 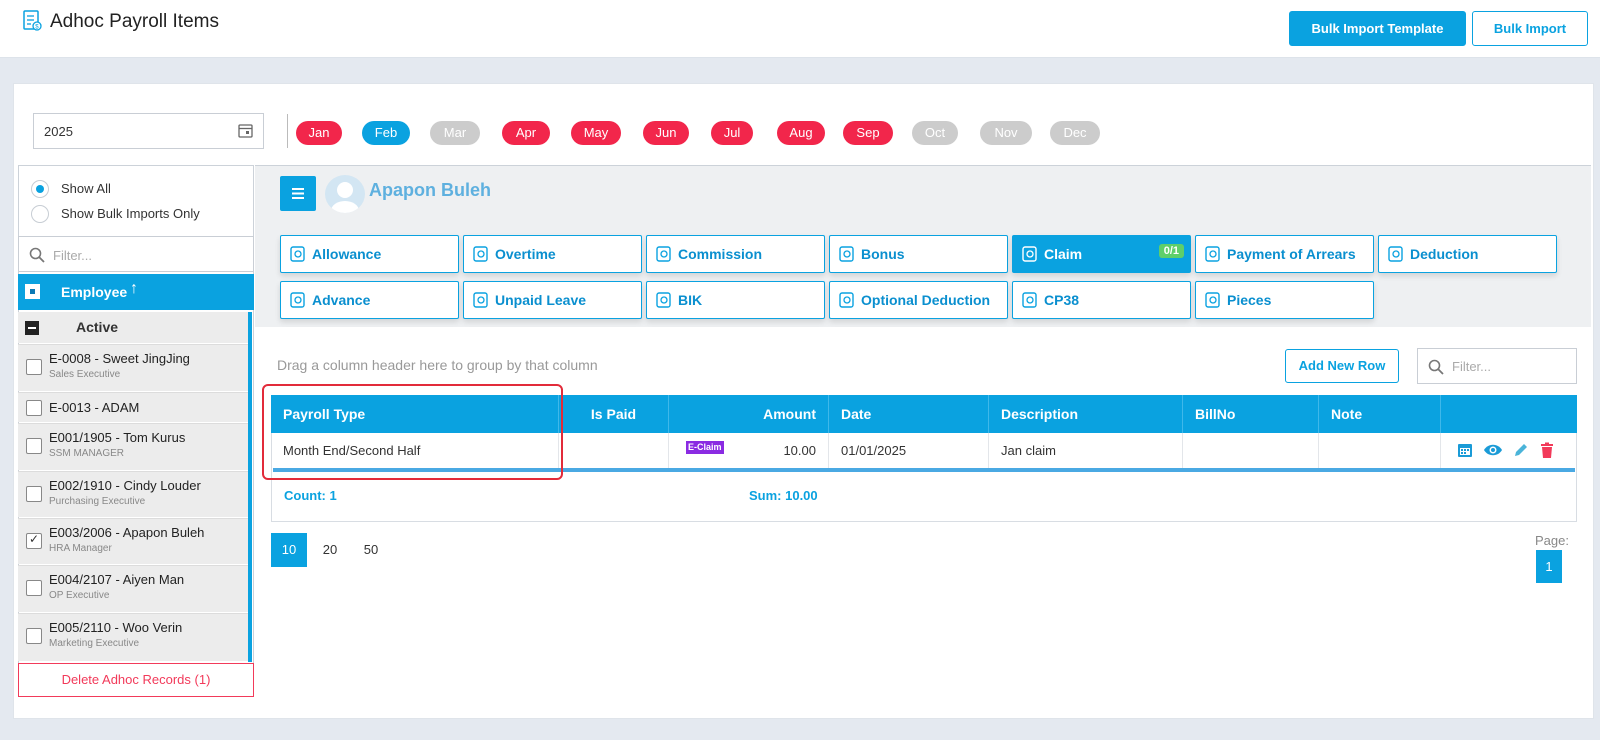 What do you see at coordinates (1377, 28) in the screenshot?
I see `bulk-import-template-button: Bulk Import Template` at bounding box center [1377, 28].